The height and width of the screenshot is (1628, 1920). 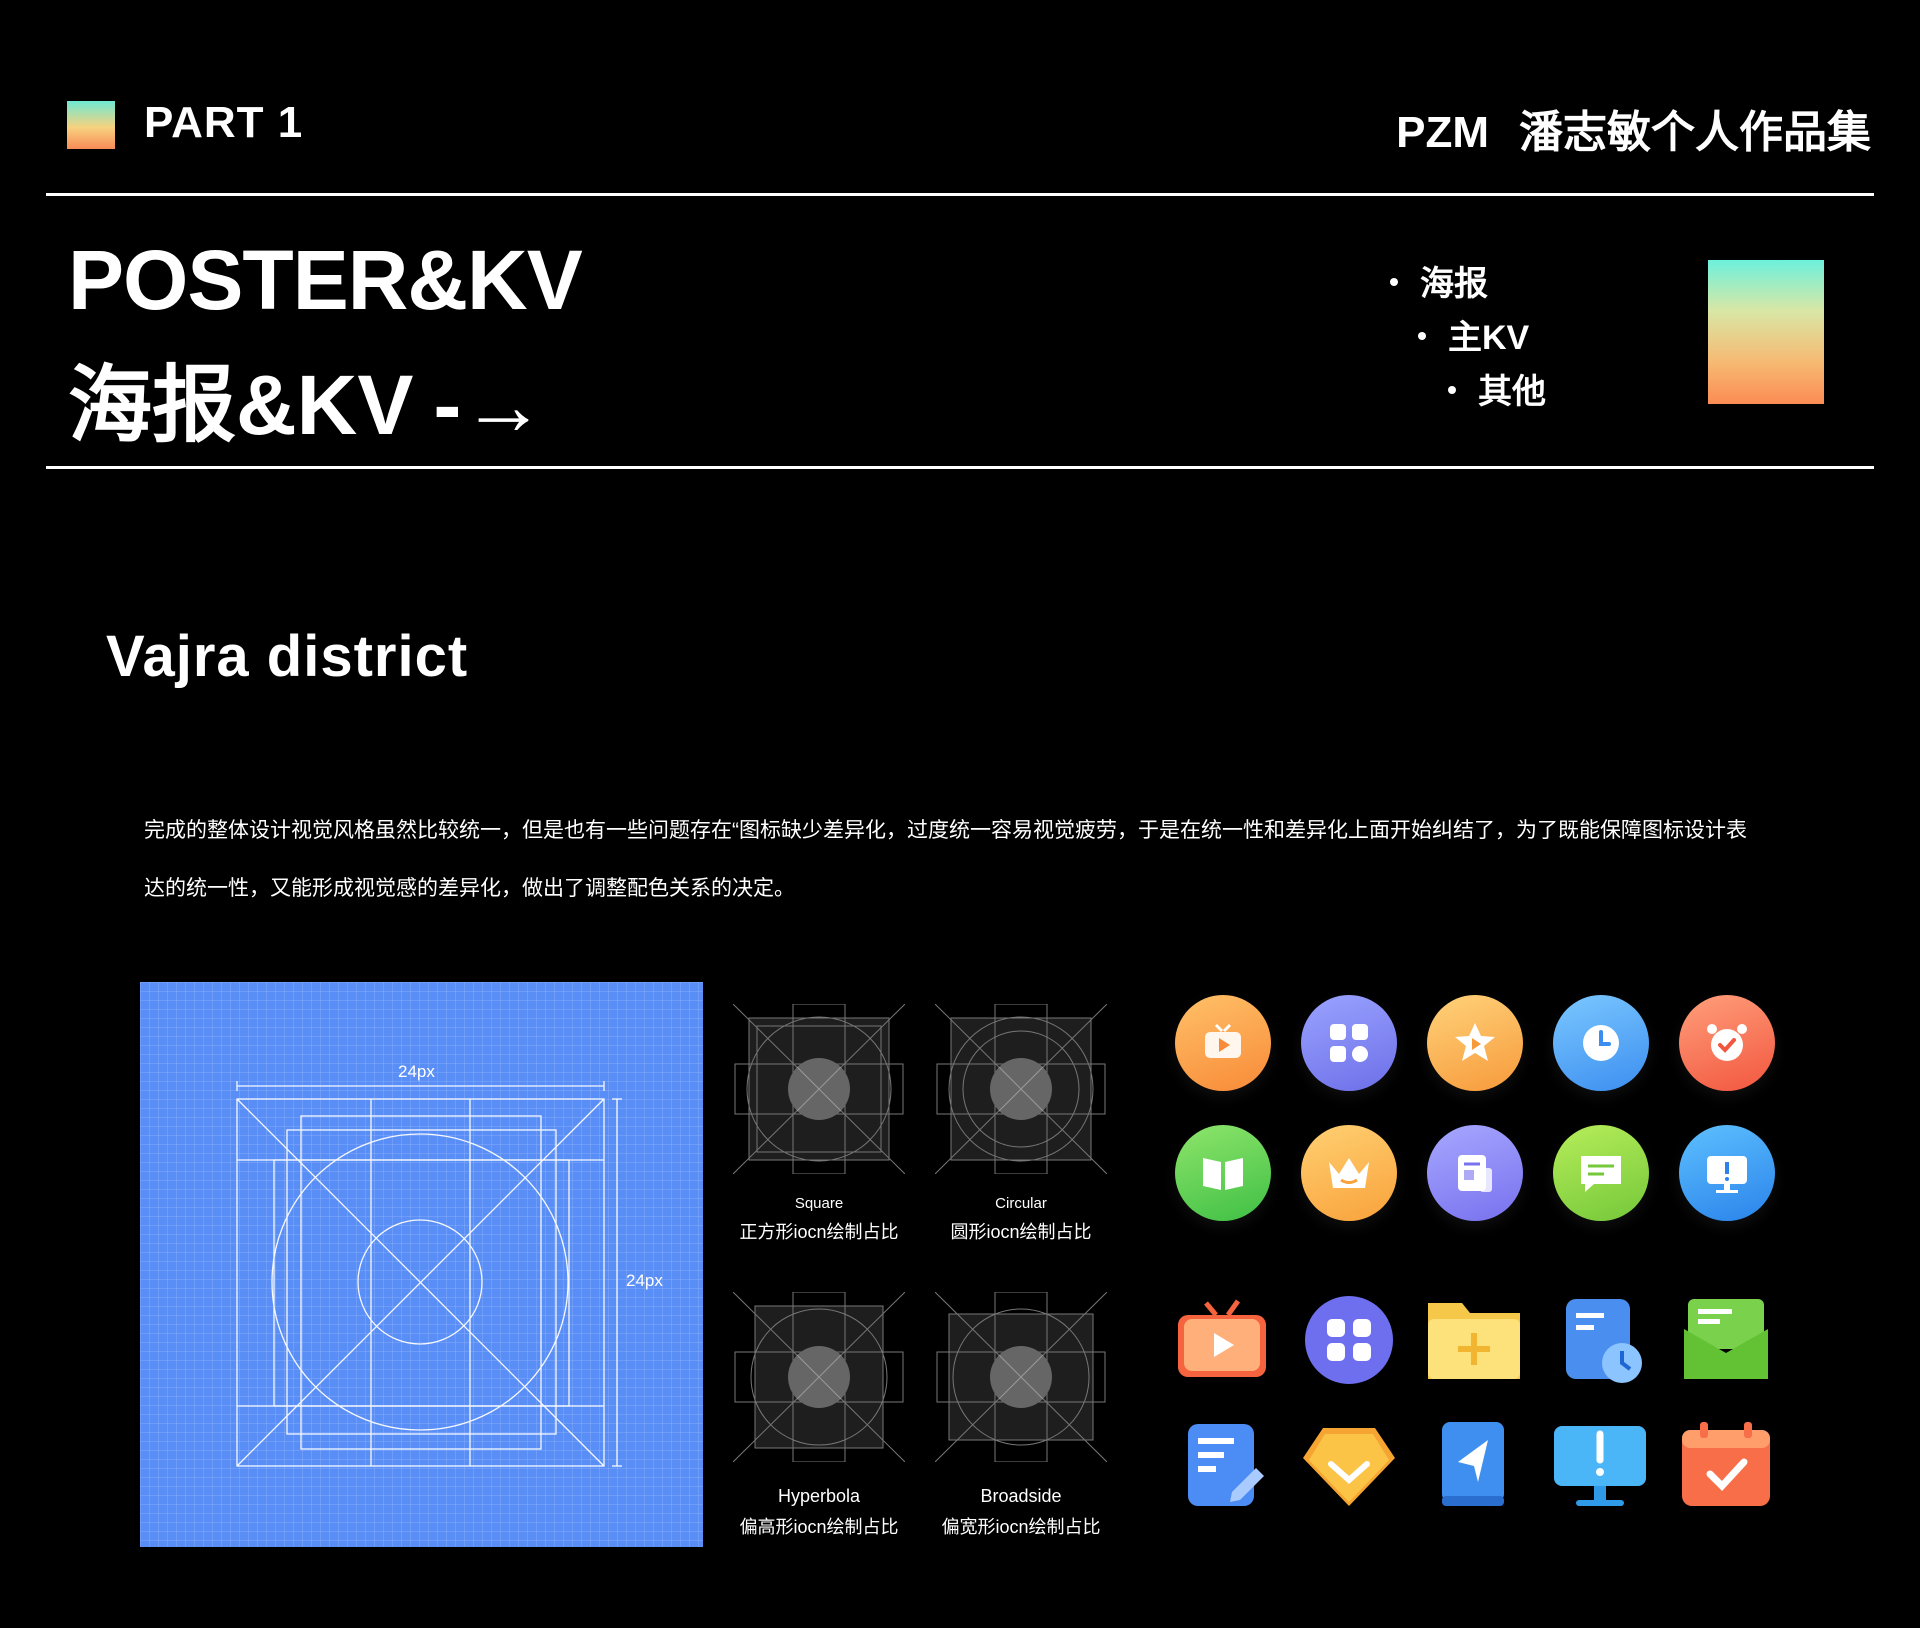 I want to click on circular-grid-diagram, so click(x=1021, y=1089).